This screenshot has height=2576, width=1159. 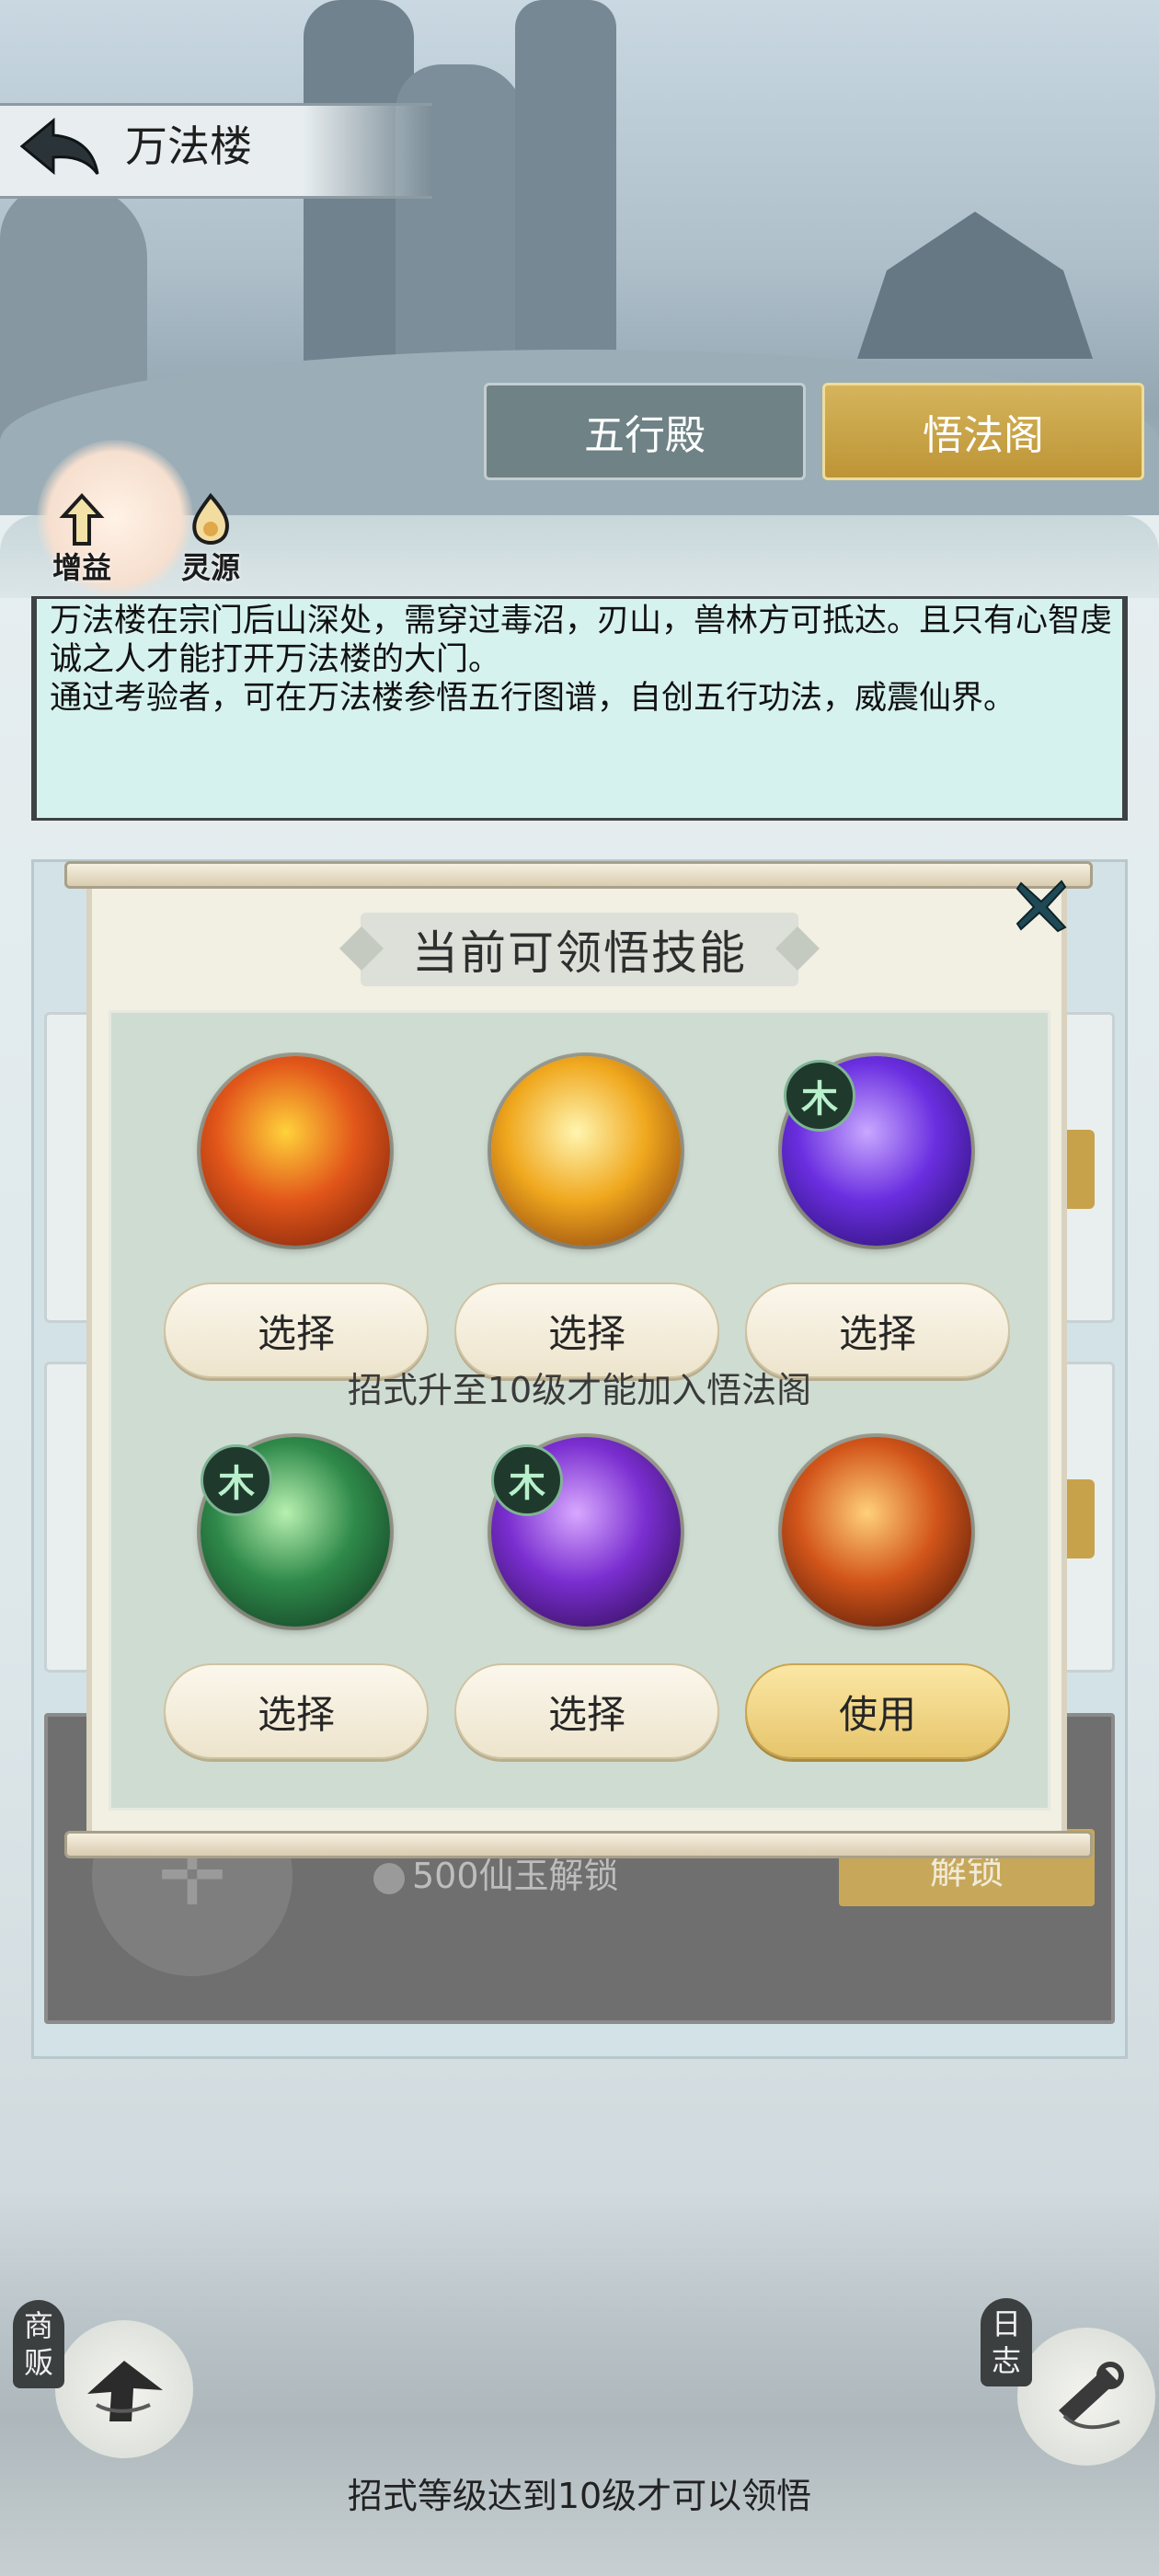 What do you see at coordinates (579, 1390) in the screenshot?
I see `modal-hint: 招式升至10级才能加入悟法阁` at bounding box center [579, 1390].